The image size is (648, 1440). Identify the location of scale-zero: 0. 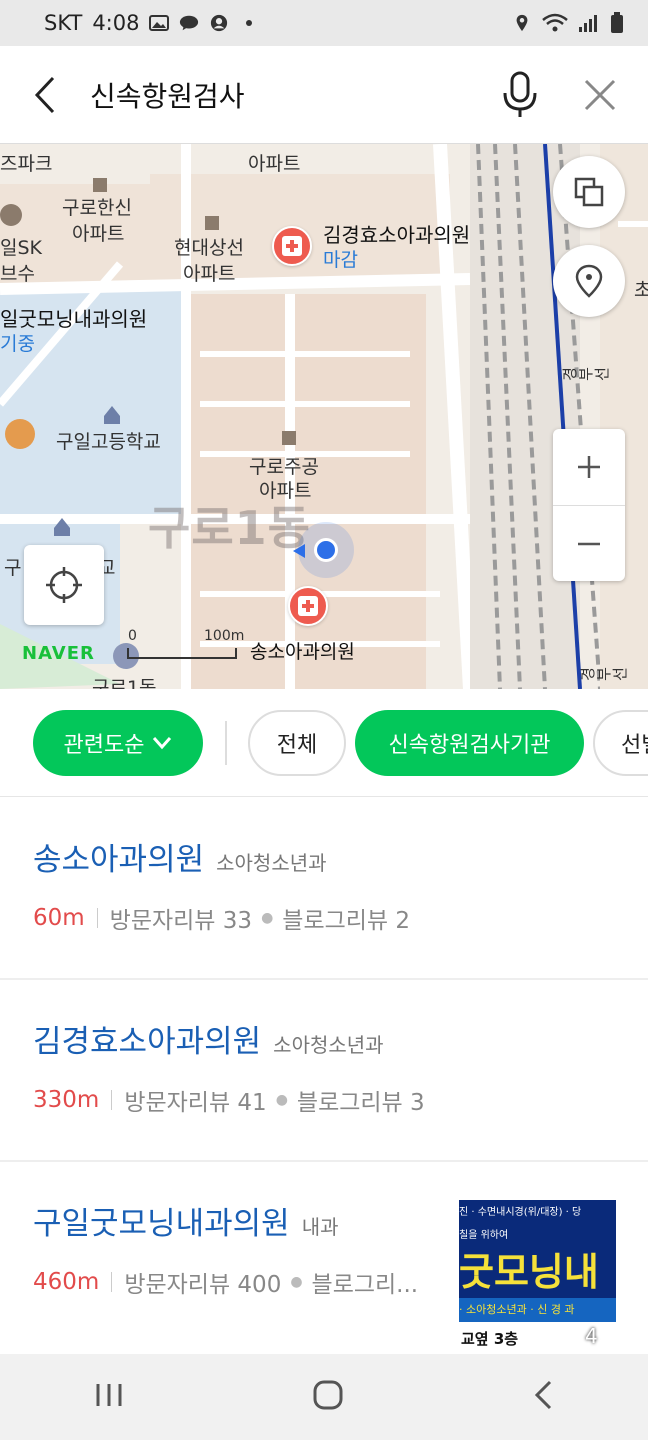
(132, 636).